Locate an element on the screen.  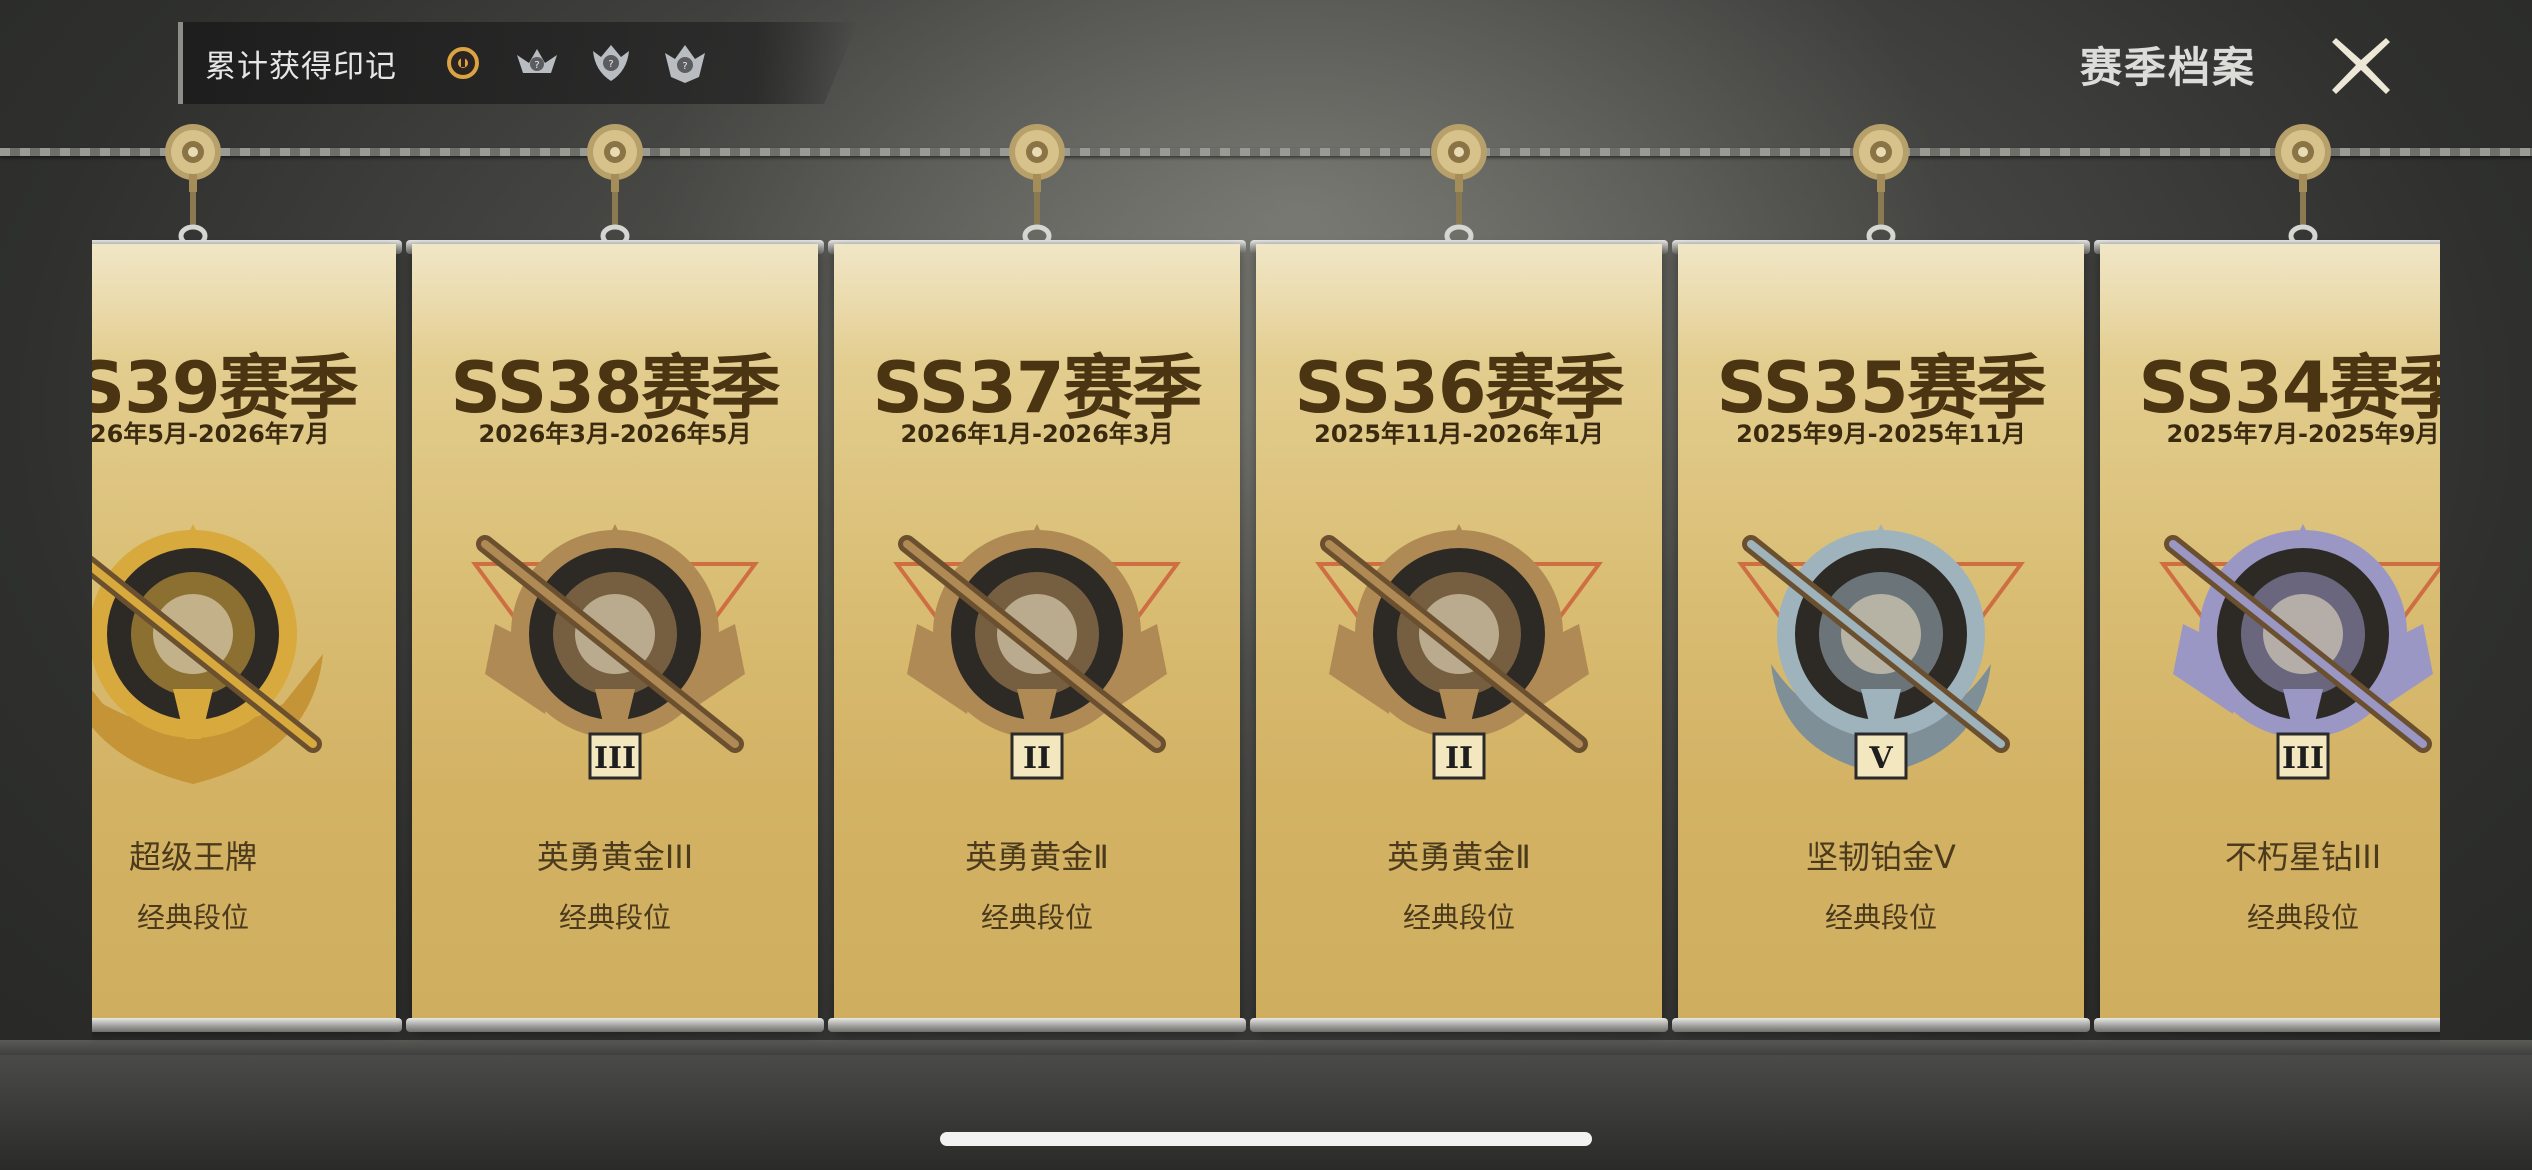
season-banner: SS39赛季2026年5月-2026年7月超级王牌经典段位 is located at coordinates (244, 635).